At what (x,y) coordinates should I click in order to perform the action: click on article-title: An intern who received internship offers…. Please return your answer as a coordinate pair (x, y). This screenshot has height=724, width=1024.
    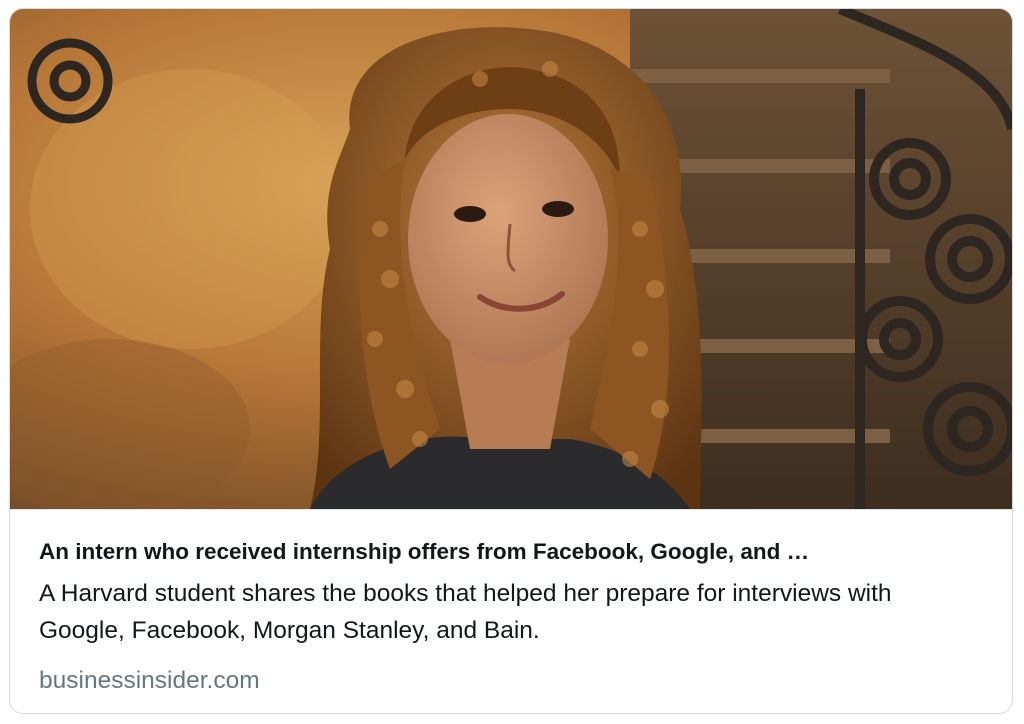
    Looking at the image, I should click on (519, 552).